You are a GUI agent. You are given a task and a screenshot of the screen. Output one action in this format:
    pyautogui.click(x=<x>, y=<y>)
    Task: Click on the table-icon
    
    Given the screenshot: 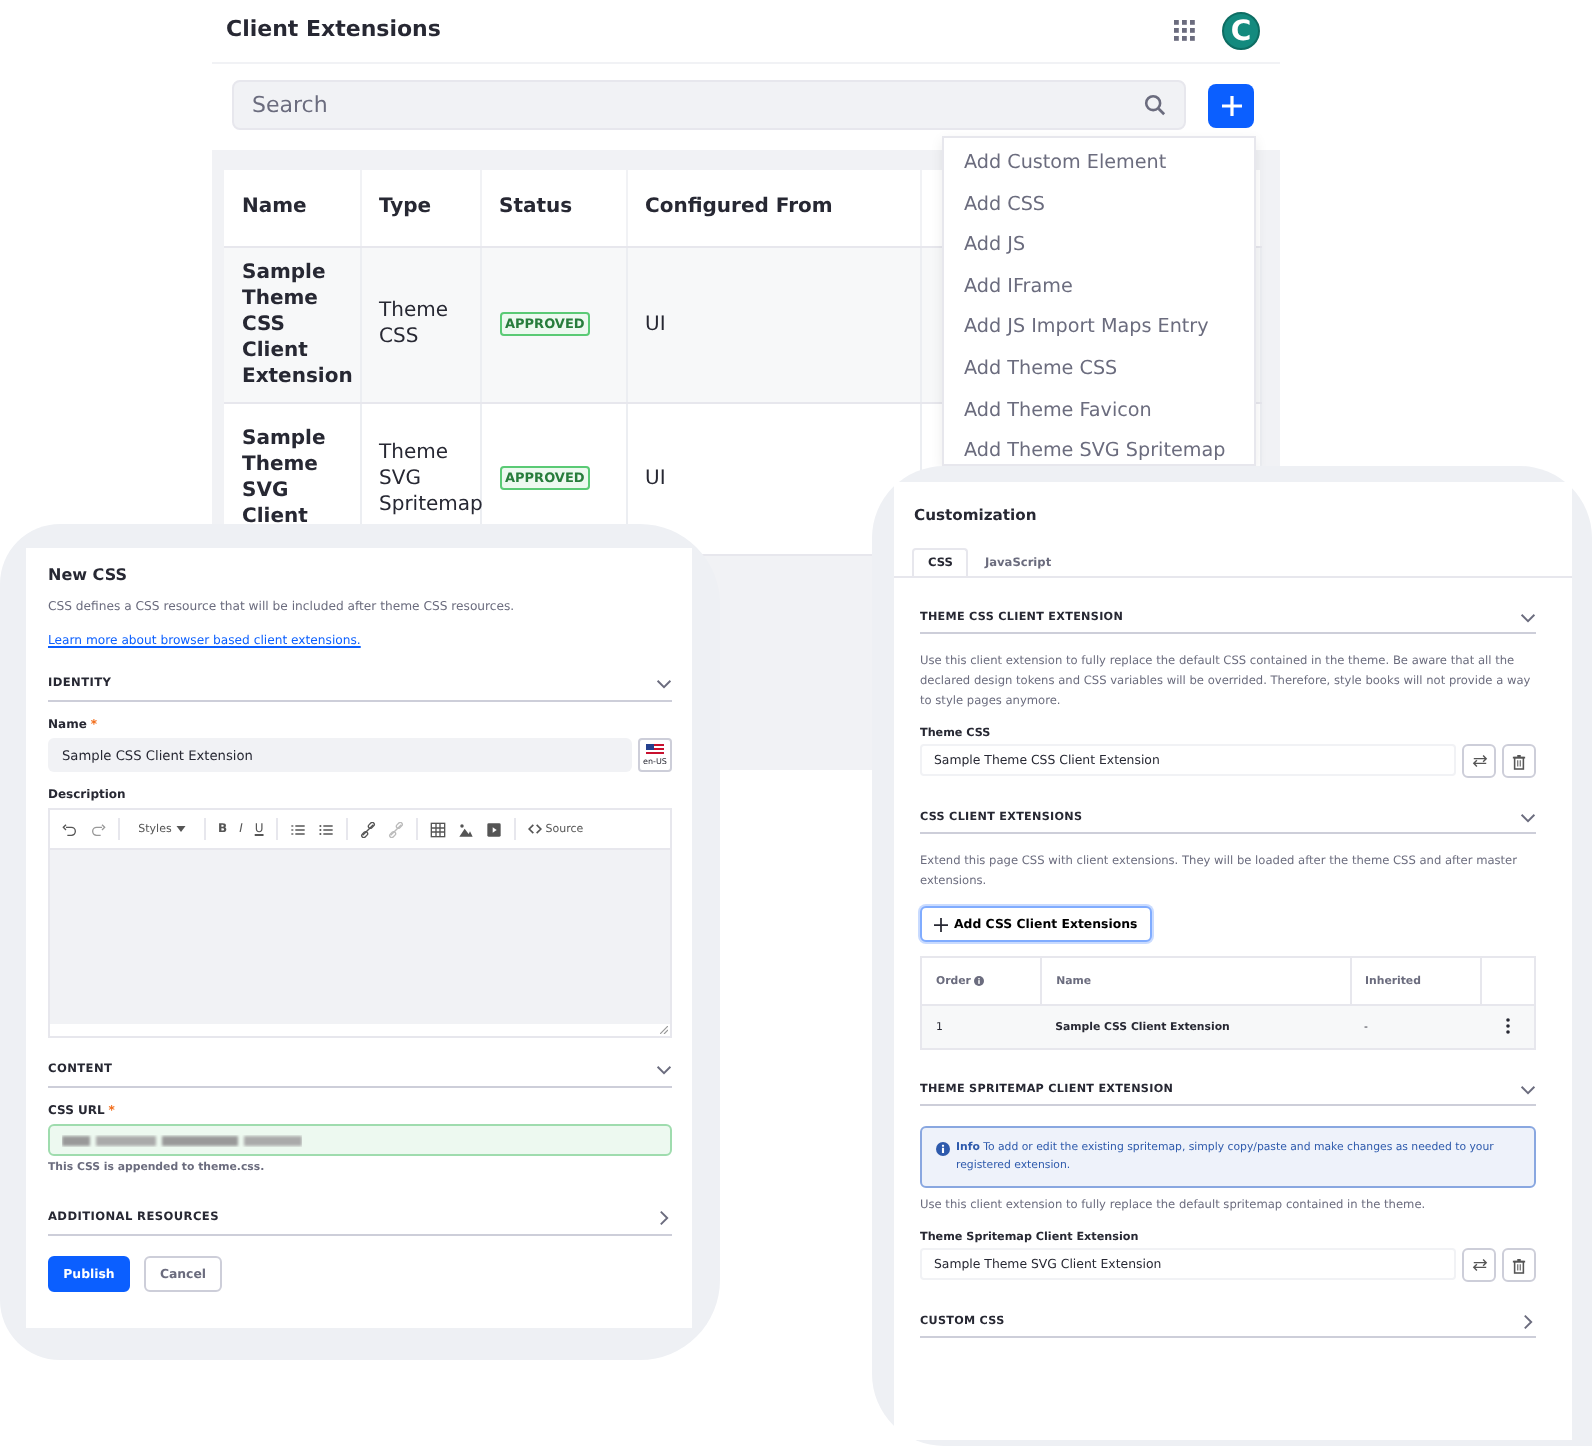 What is the action you would take?
    pyautogui.click(x=437, y=829)
    